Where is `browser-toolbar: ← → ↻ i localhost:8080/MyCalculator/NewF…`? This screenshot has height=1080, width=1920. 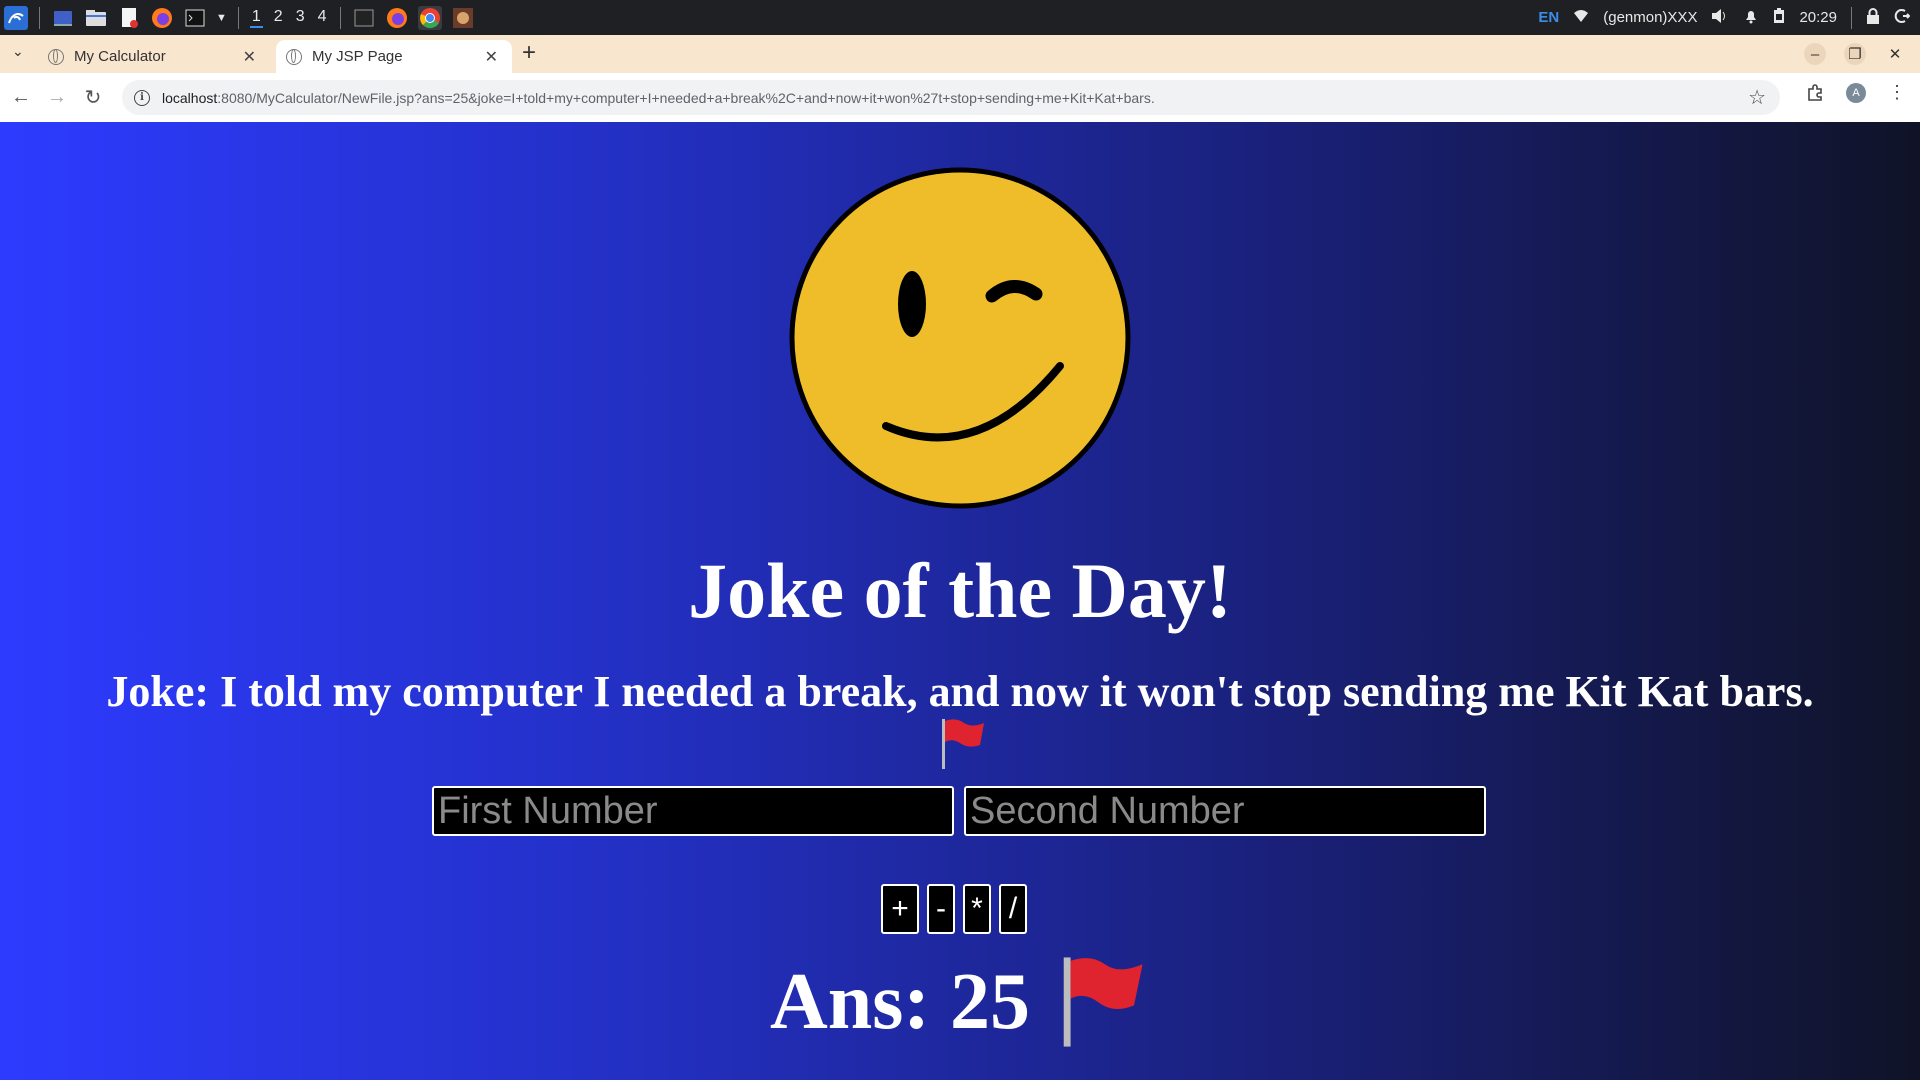 browser-toolbar: ← → ↻ i localhost:8080/MyCalculator/NewF… is located at coordinates (960, 97).